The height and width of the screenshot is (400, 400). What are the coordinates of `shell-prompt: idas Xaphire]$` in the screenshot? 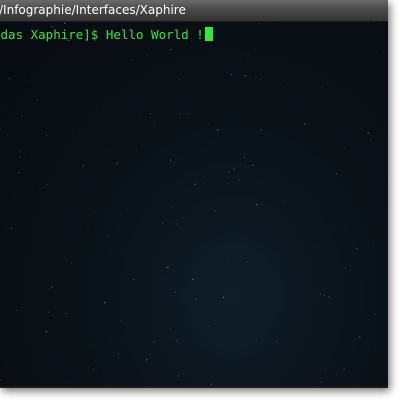 It's located at (53, 34).